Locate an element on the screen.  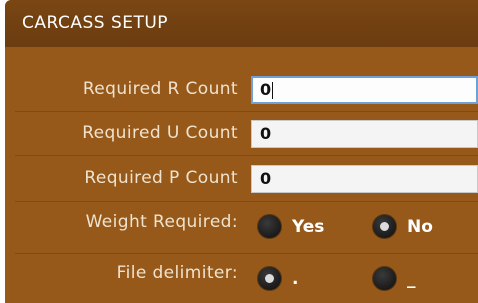
file-delimiter-dot-radio is located at coordinates (269, 278).